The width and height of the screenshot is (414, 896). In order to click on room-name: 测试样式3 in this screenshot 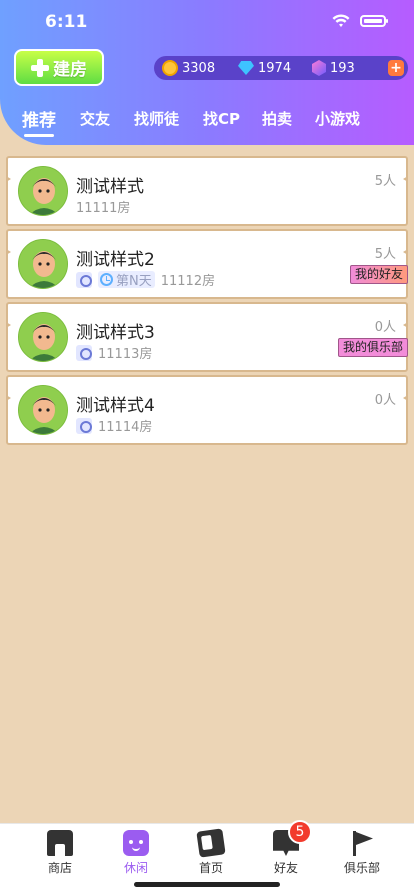, I will do `click(115, 333)`.